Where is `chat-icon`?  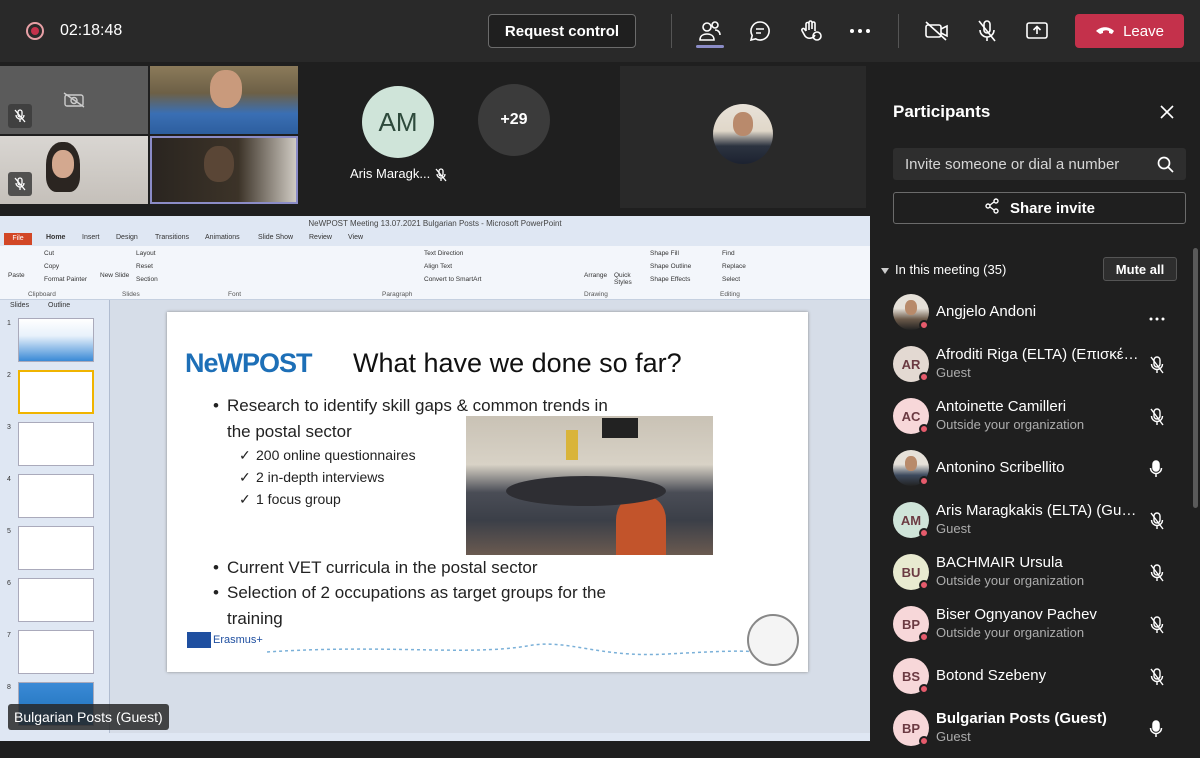 chat-icon is located at coordinates (760, 31).